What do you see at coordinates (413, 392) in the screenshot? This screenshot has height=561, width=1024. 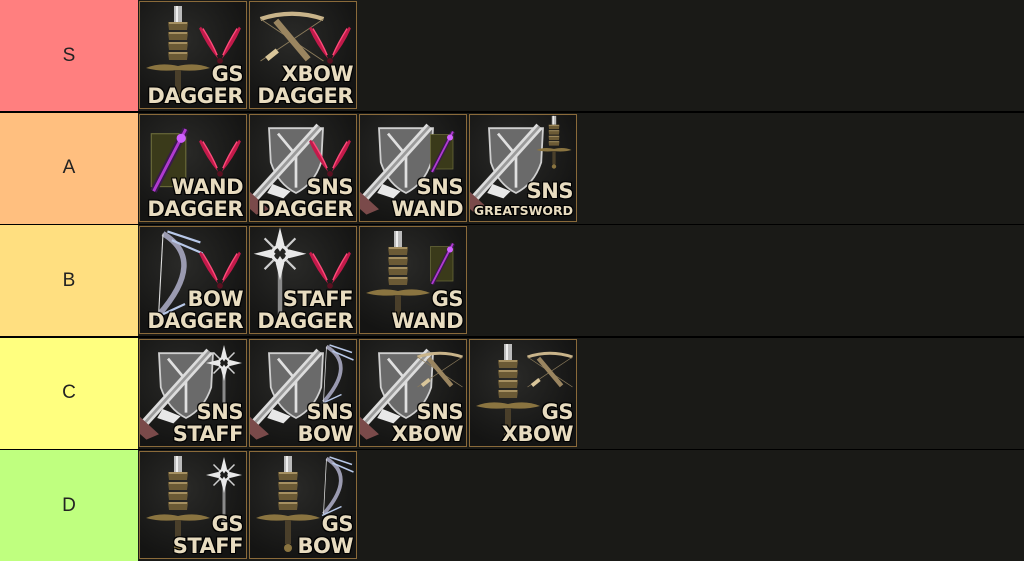 I see `weapon-combo-card: SNS XBOW` at bounding box center [413, 392].